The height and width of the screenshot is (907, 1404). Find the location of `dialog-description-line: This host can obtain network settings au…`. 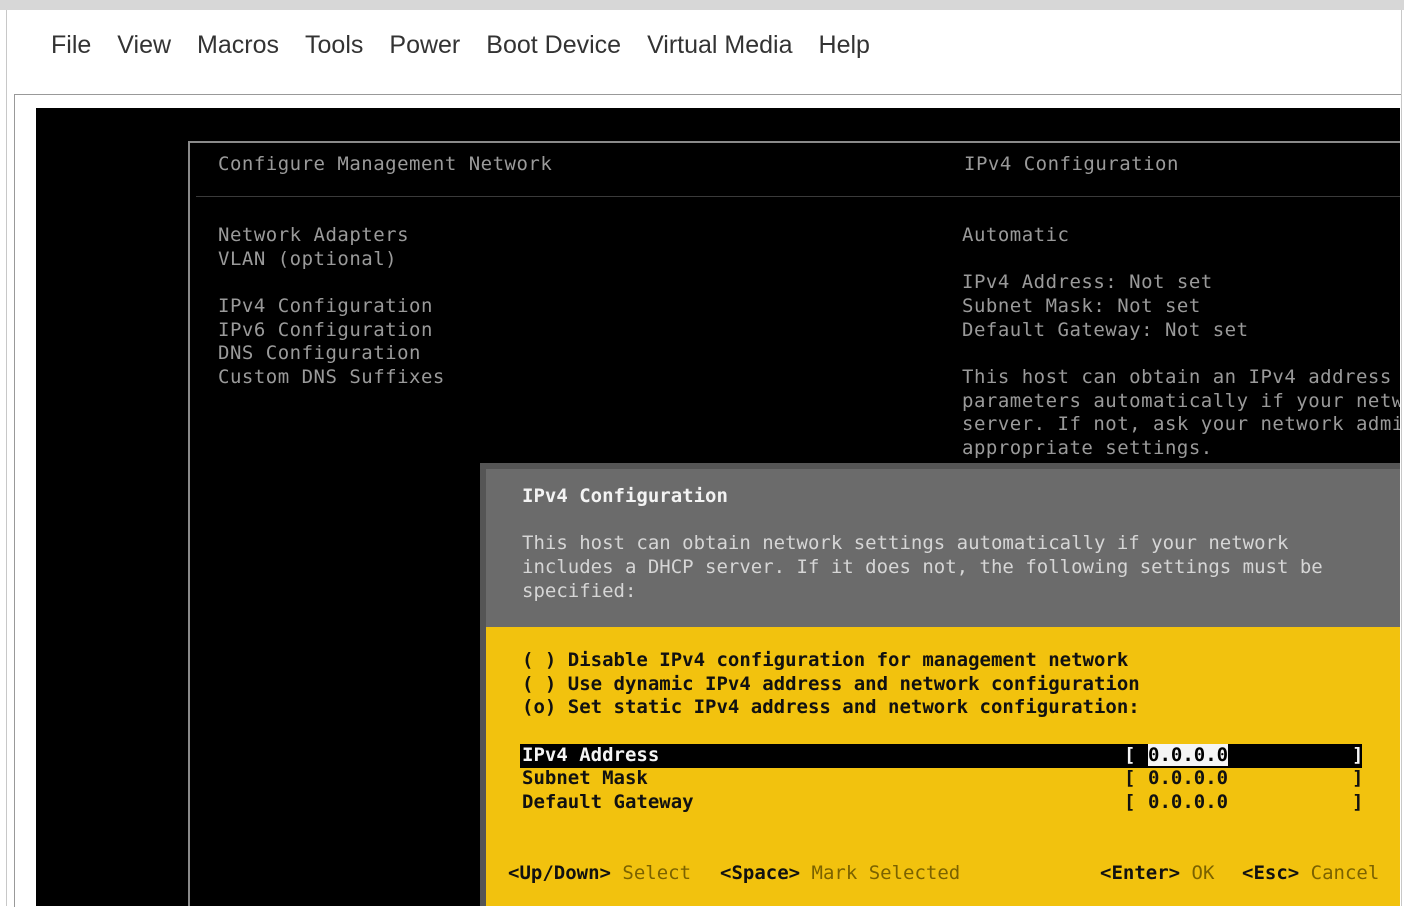

dialog-description-line: This host can obtain network settings au… is located at coordinates (905, 543).